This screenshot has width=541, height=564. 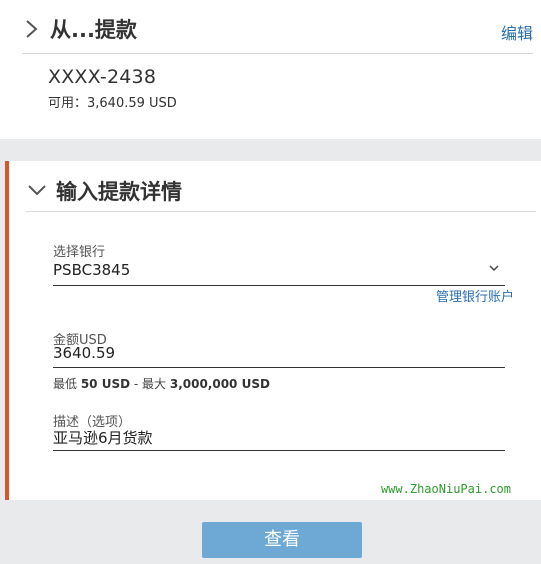 I want to click on limit-min-value: 50 USD, so click(x=105, y=384).